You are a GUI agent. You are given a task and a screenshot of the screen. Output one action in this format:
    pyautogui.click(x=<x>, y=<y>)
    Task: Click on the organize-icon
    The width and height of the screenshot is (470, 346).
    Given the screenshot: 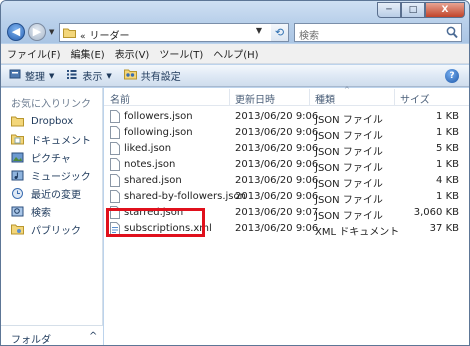 What is the action you would take?
    pyautogui.click(x=15, y=75)
    